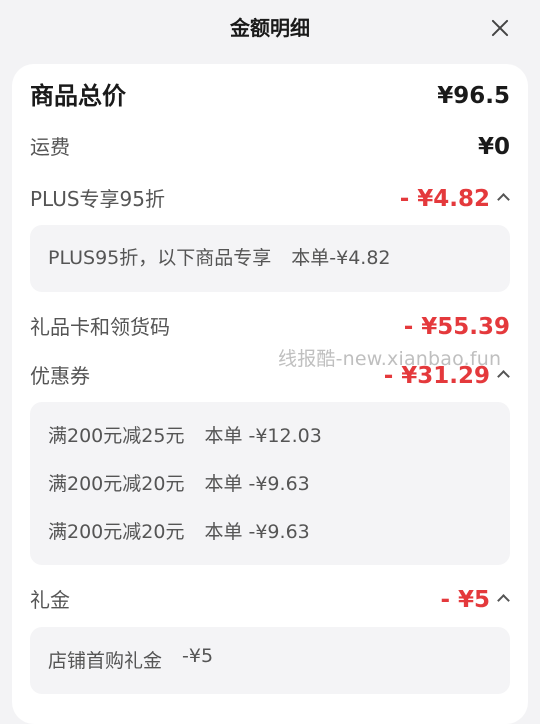  I want to click on plus-detail-line: PLUS95折，以下商品专享 本单-¥4.82, so click(219, 258).